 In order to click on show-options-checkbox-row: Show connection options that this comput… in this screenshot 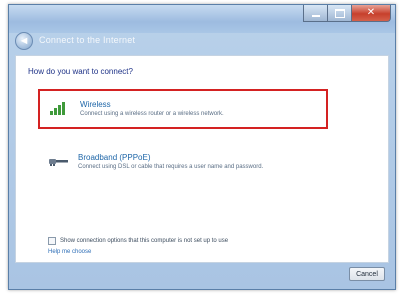, I will do `click(138, 241)`.